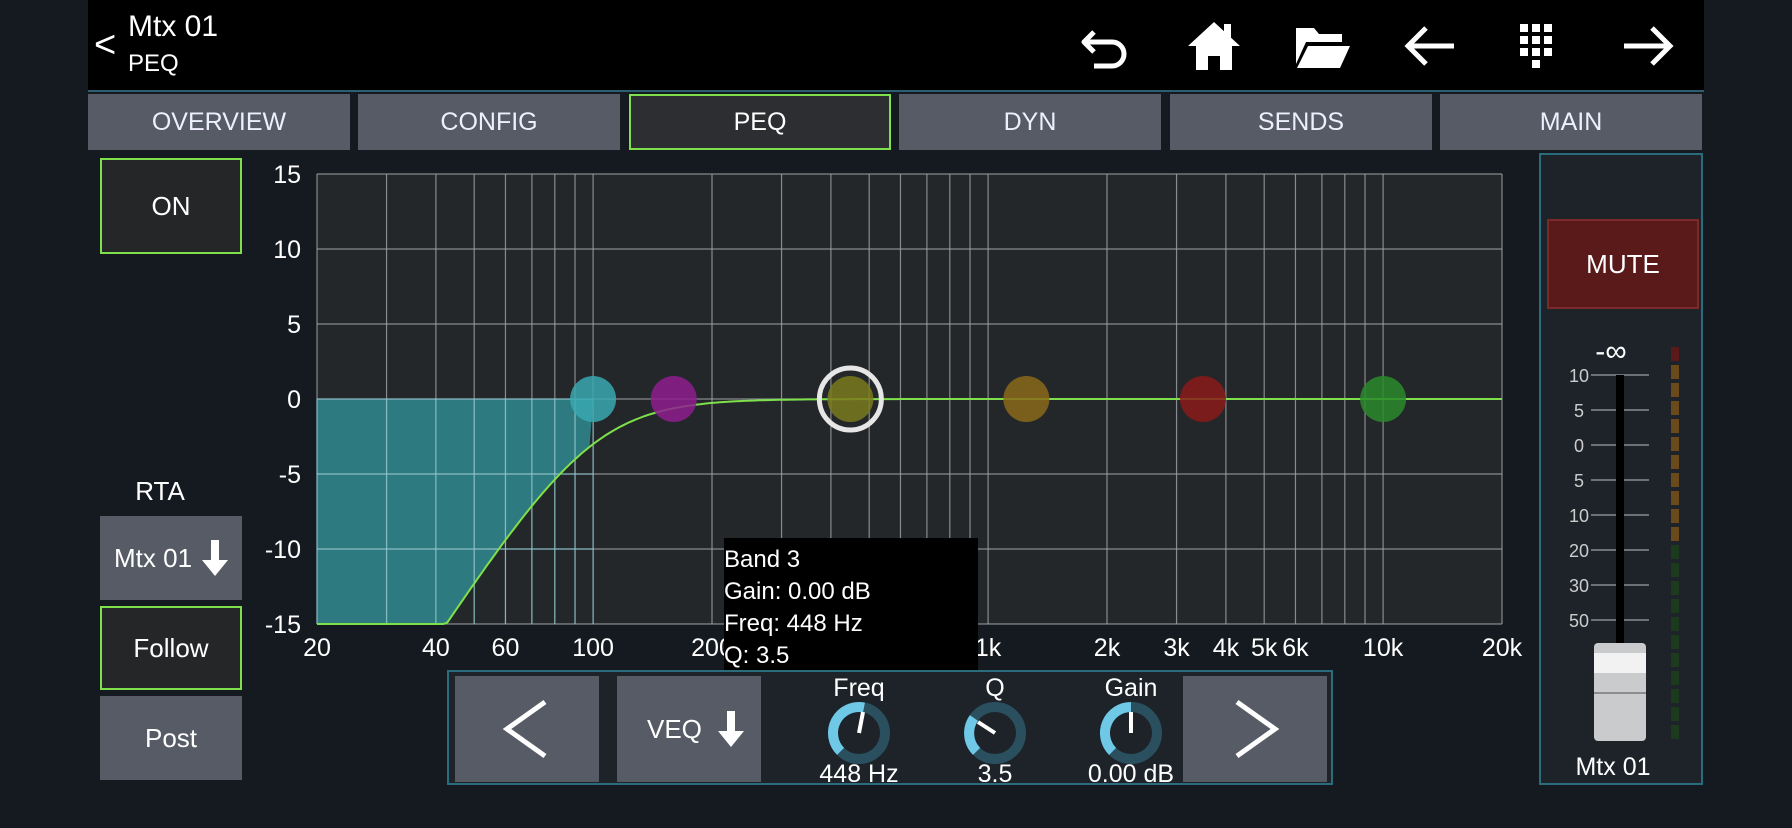 The height and width of the screenshot is (828, 1792). What do you see at coordinates (674, 728) in the screenshot?
I see `eq-type-label: VEQ` at bounding box center [674, 728].